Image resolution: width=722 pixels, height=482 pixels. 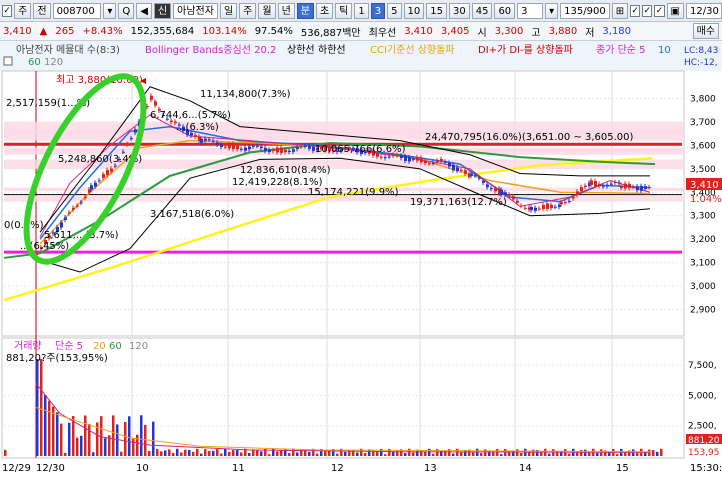 What do you see at coordinates (552, 10) in the screenshot?
I see `interval-dropdown-icon: ▾` at bounding box center [552, 10].